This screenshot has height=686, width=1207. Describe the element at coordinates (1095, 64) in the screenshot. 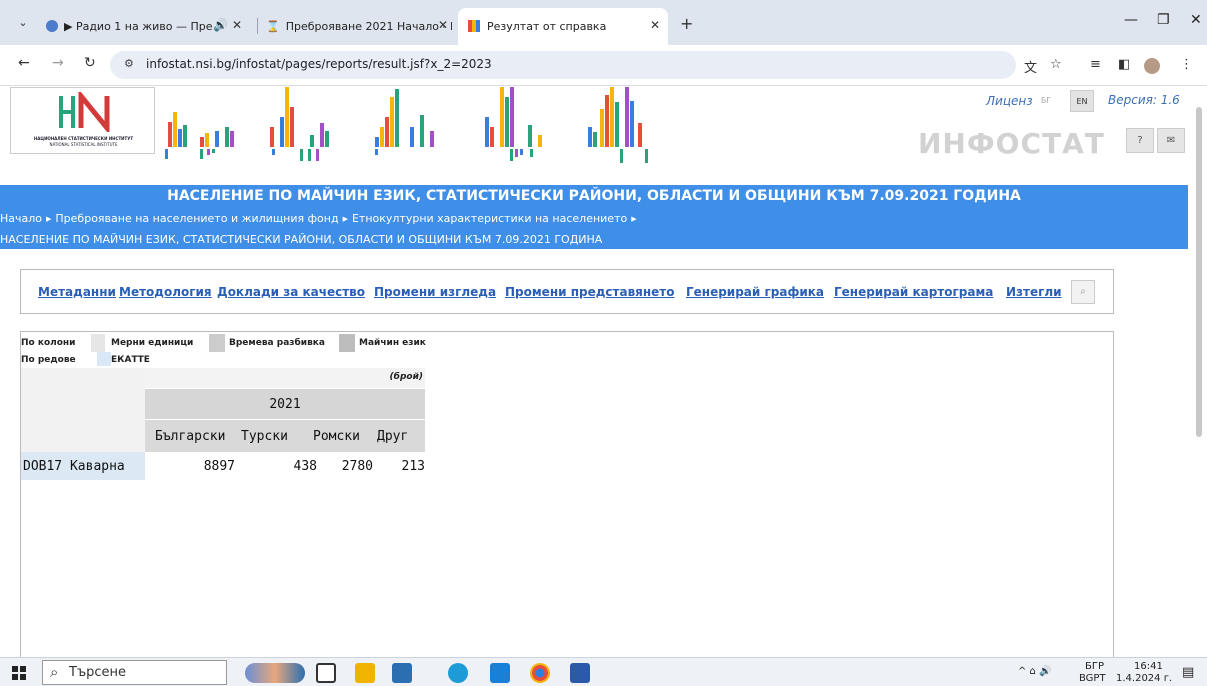

I see `reading-list-icon: ≡` at that location.